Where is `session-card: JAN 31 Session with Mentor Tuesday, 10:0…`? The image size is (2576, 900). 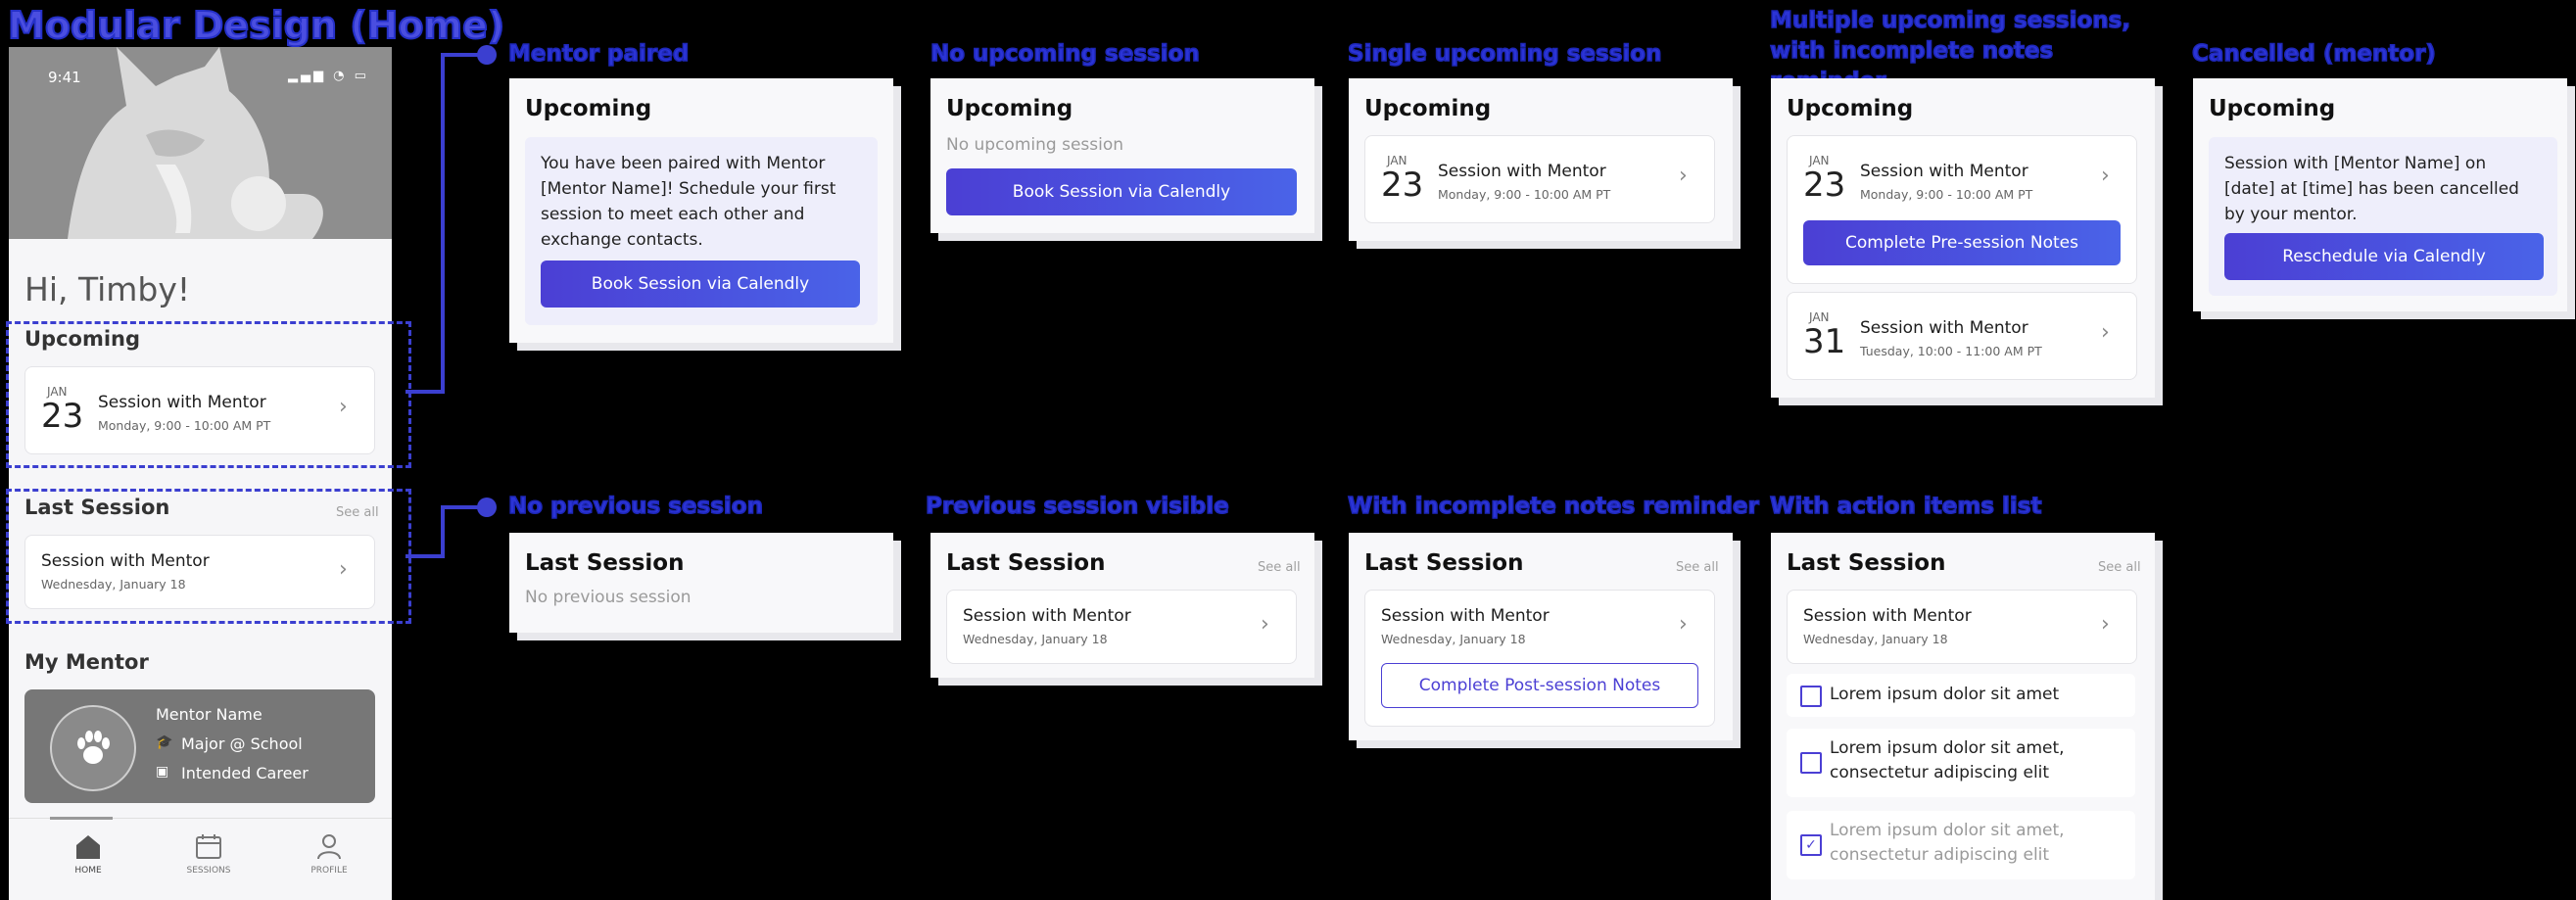 session-card: JAN 31 Session with Mentor Tuesday, 10:0… is located at coordinates (1962, 336).